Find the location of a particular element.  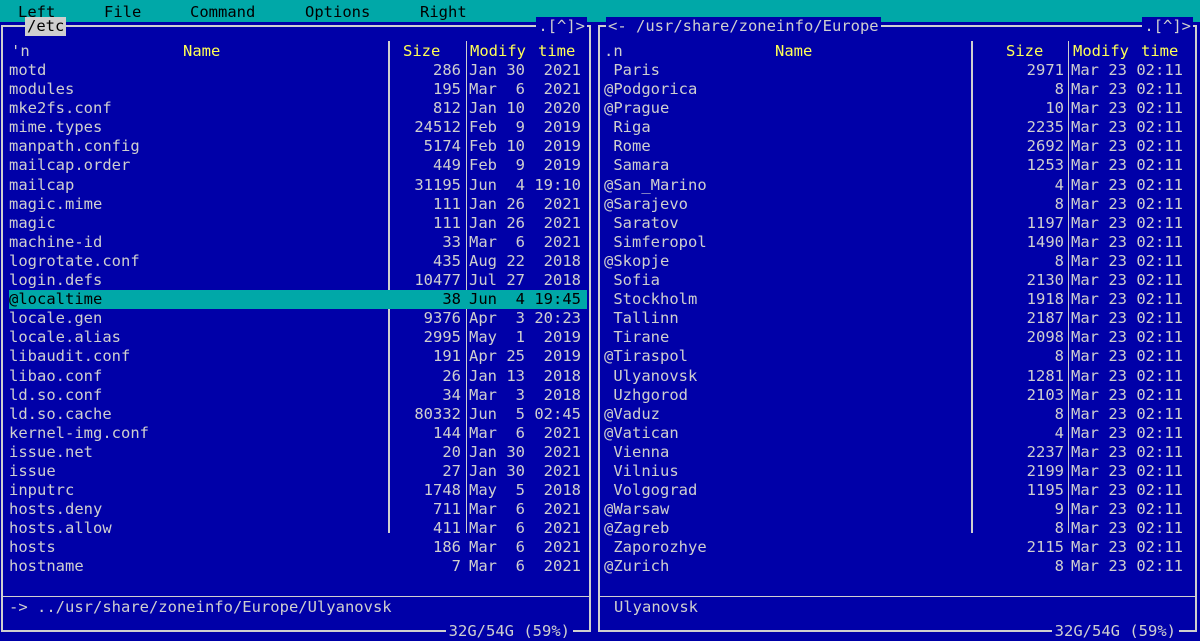

right-header-modify: Modify is located at coordinates (1101, 51).